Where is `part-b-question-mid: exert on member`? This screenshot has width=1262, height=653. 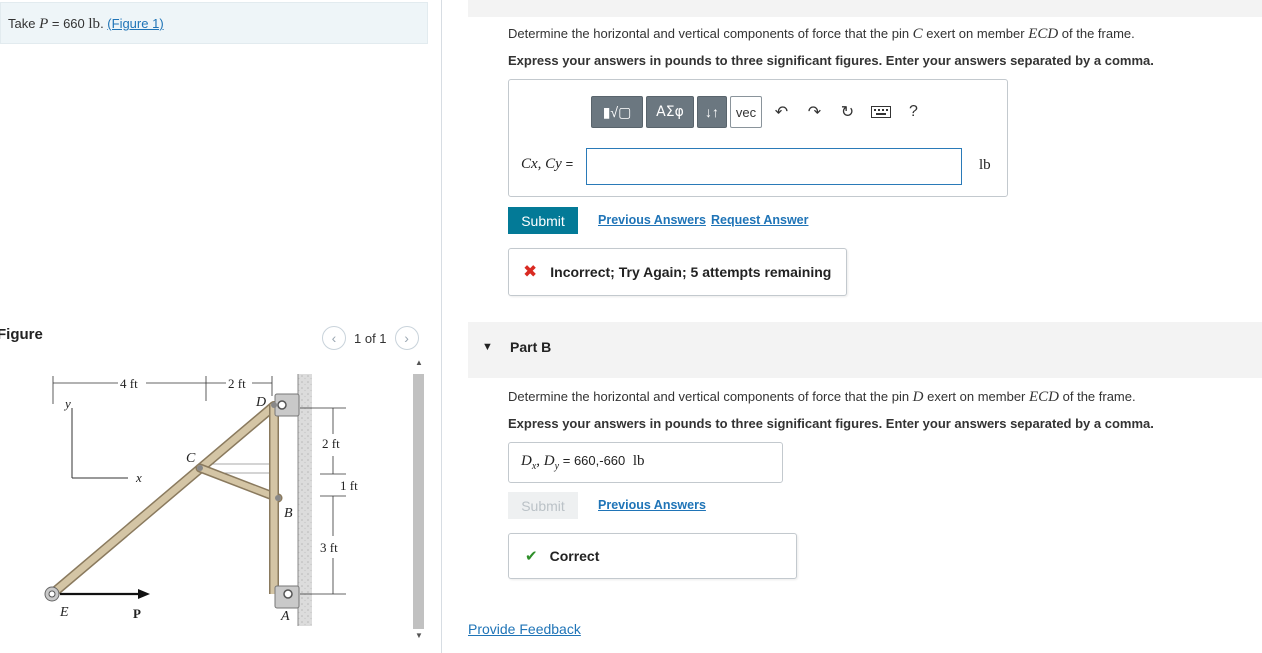
part-b-question-mid: exert on member is located at coordinates (976, 396).